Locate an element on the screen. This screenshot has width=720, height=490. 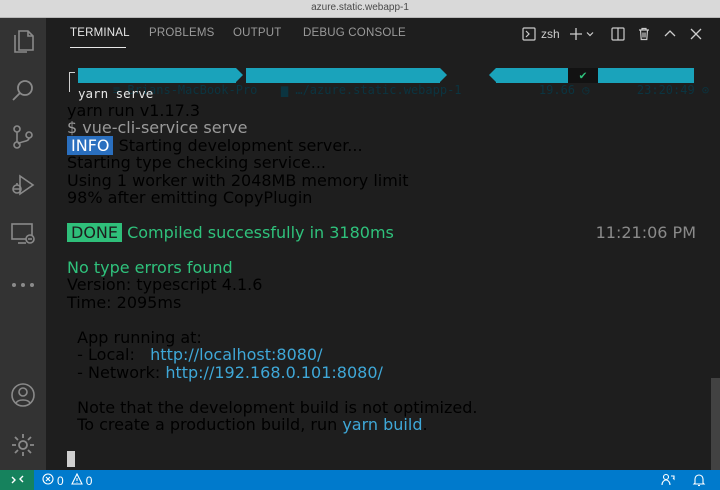
term-line: No type errors found is located at coordinates (150, 267).